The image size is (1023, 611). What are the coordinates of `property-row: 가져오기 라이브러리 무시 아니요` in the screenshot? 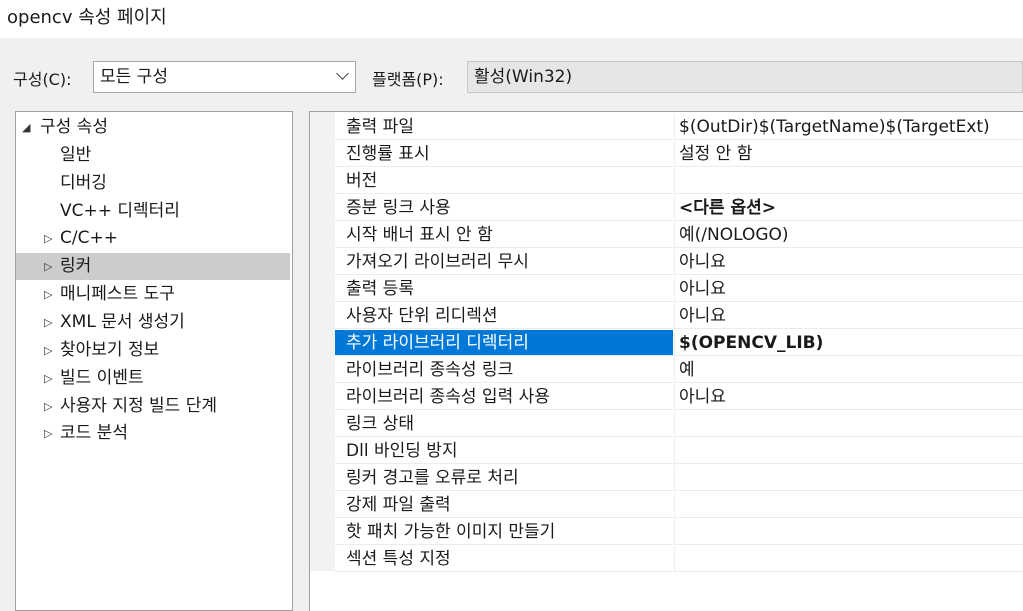 It's located at (679, 262).